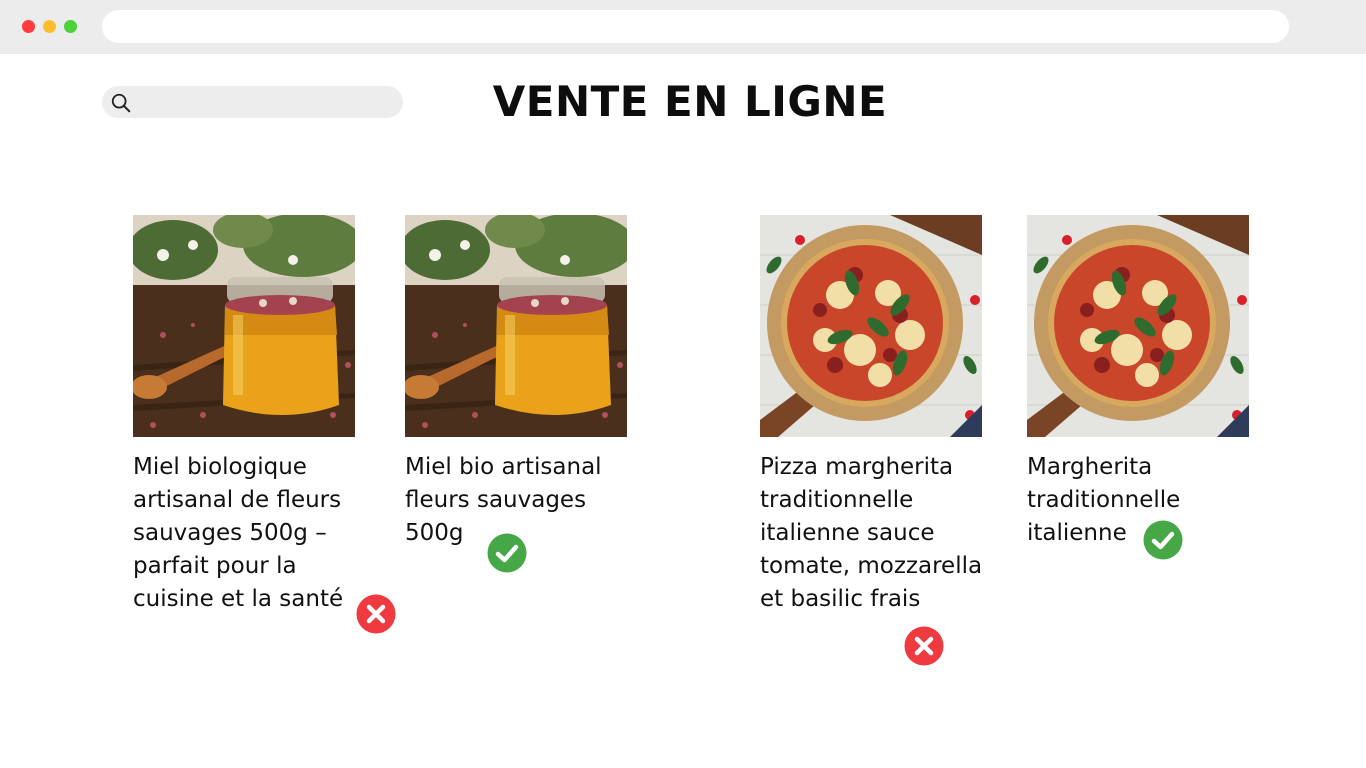  I want to click on close-window-button, so click(28, 26).